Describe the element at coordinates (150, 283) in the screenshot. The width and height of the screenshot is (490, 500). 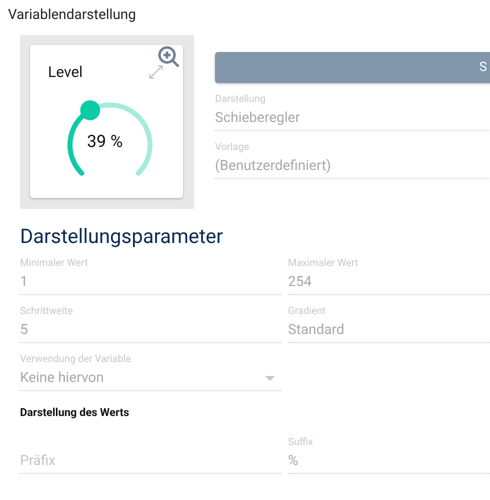
I see `input-field: 1` at that location.